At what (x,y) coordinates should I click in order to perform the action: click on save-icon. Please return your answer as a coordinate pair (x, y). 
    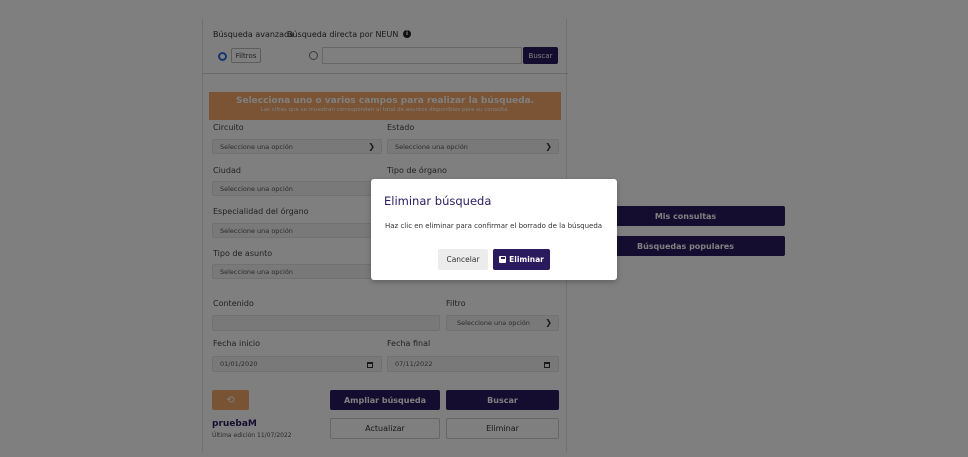
    Looking at the image, I should click on (503, 259).